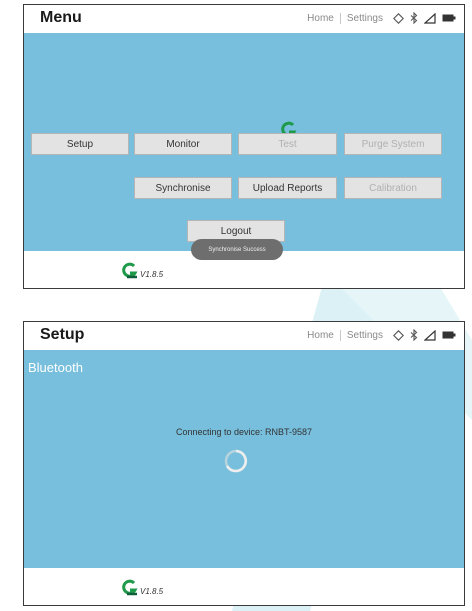 The height and width of the screenshot is (611, 472). I want to click on page-title: Setup, so click(62, 334).